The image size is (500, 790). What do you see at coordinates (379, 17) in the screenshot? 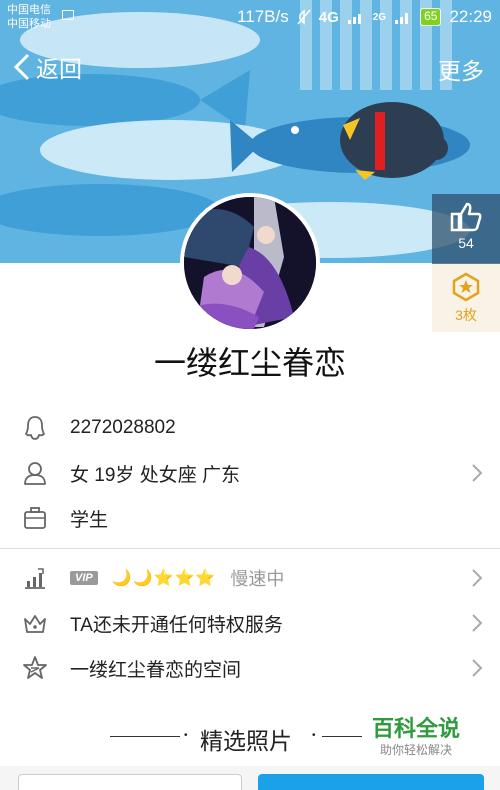
I see `signal-2g-label: 2G` at bounding box center [379, 17].